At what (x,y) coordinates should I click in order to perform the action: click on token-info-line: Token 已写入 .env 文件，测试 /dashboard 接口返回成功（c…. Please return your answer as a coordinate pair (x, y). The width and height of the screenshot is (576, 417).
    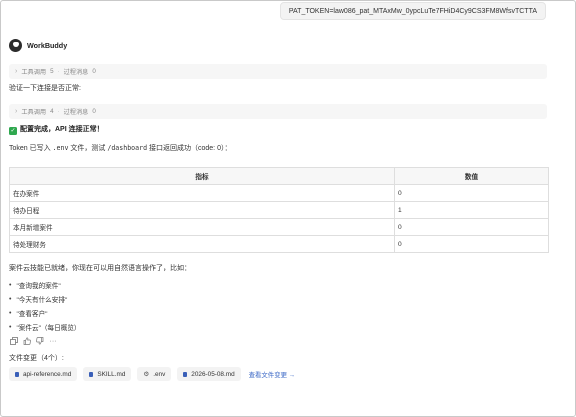
    Looking at the image, I should click on (120, 148).